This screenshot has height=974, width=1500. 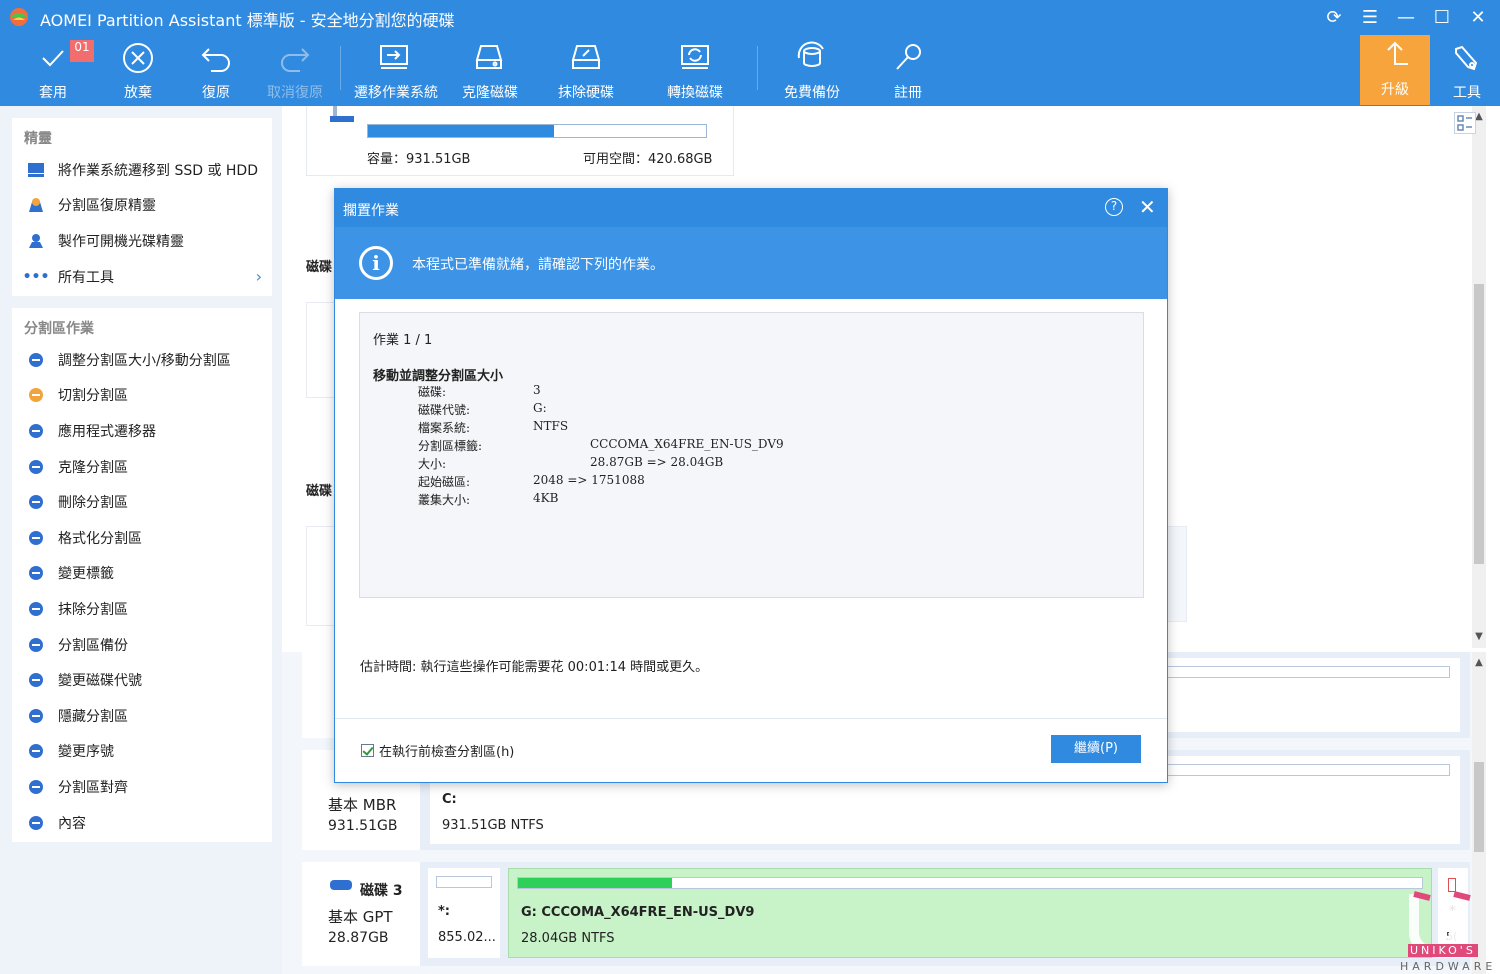 What do you see at coordinates (216, 93) in the screenshot?
I see `undo-label: 復原` at bounding box center [216, 93].